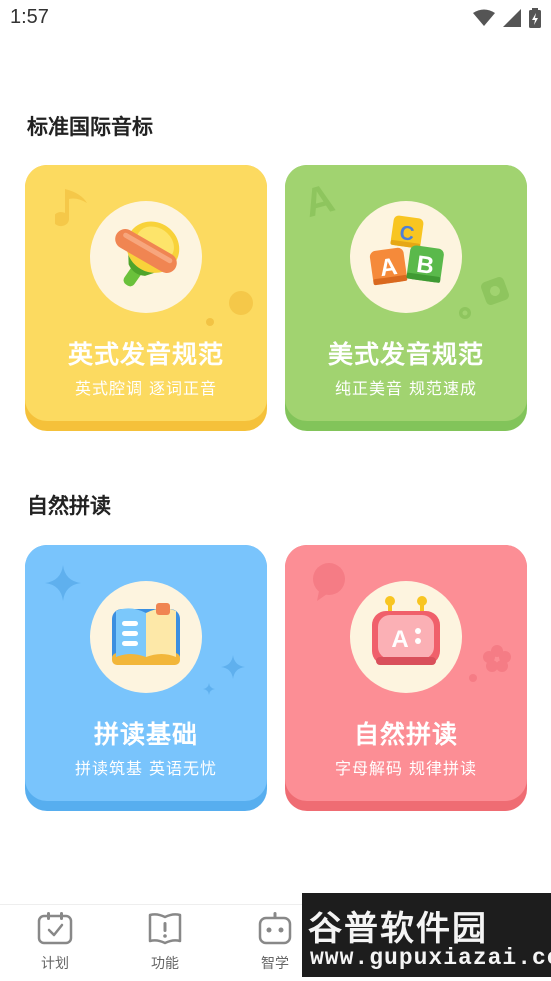 This screenshot has height=981, width=551. Describe the element at coordinates (71, 208) in the screenshot. I see `music-note-icon` at that location.